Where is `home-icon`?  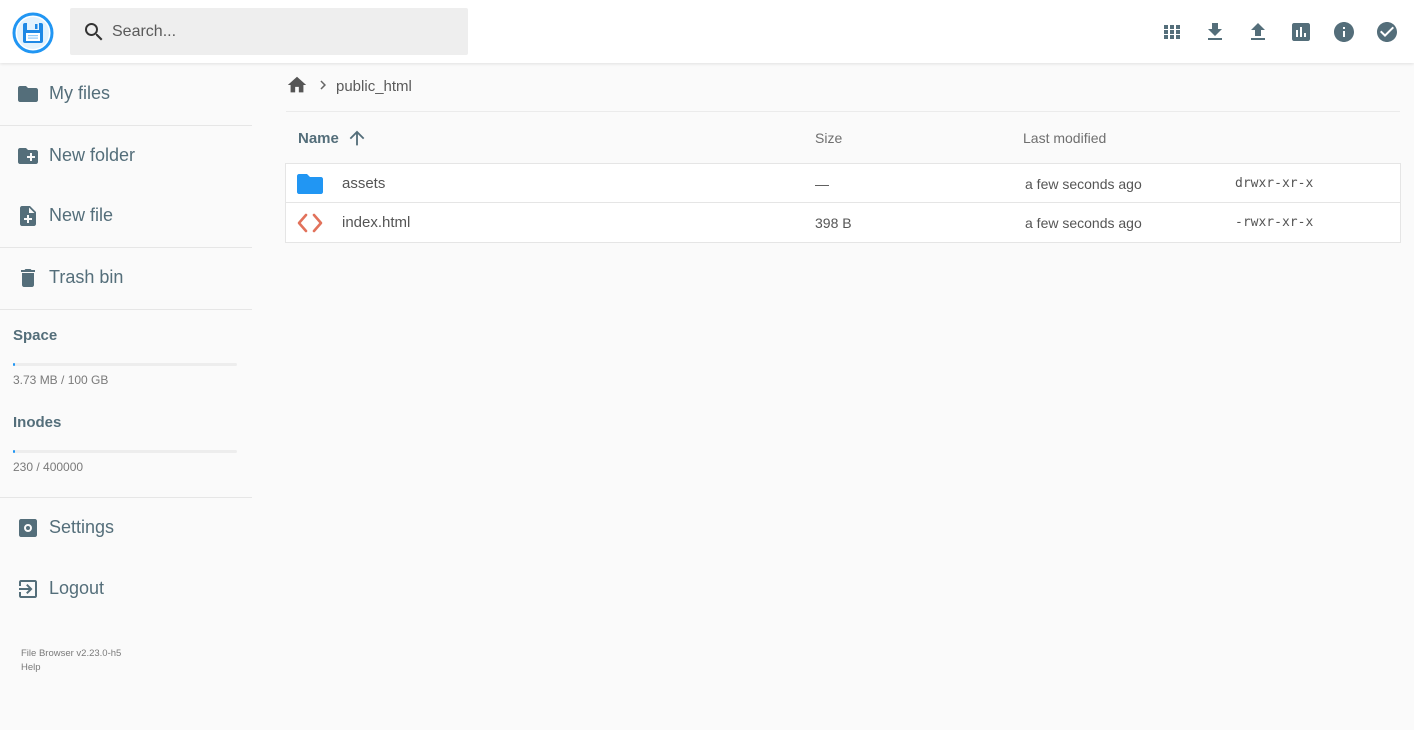
home-icon is located at coordinates (297, 84).